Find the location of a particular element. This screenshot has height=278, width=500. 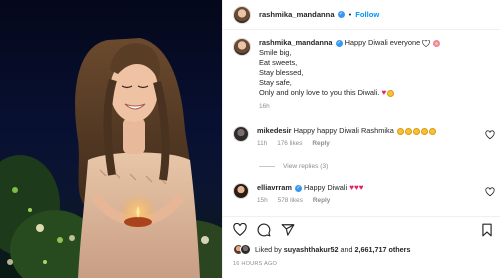

action-icons is located at coordinates (264, 230).